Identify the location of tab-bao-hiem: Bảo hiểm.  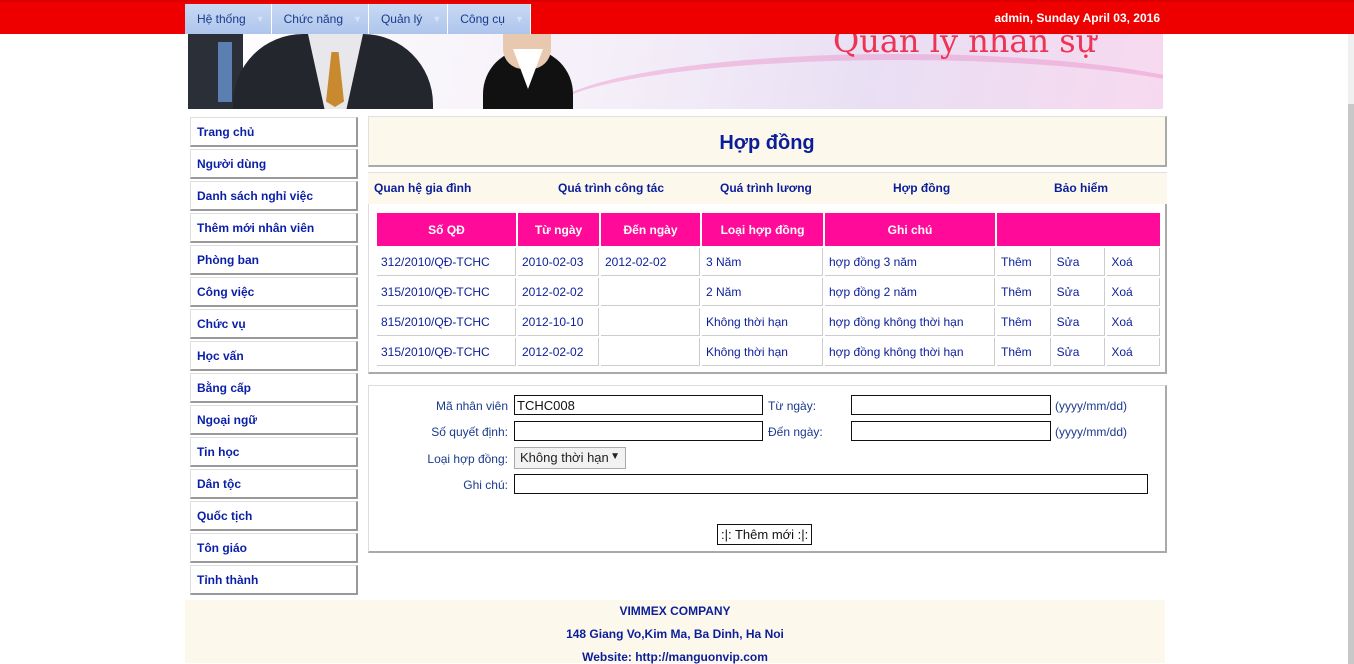
(1081, 188).